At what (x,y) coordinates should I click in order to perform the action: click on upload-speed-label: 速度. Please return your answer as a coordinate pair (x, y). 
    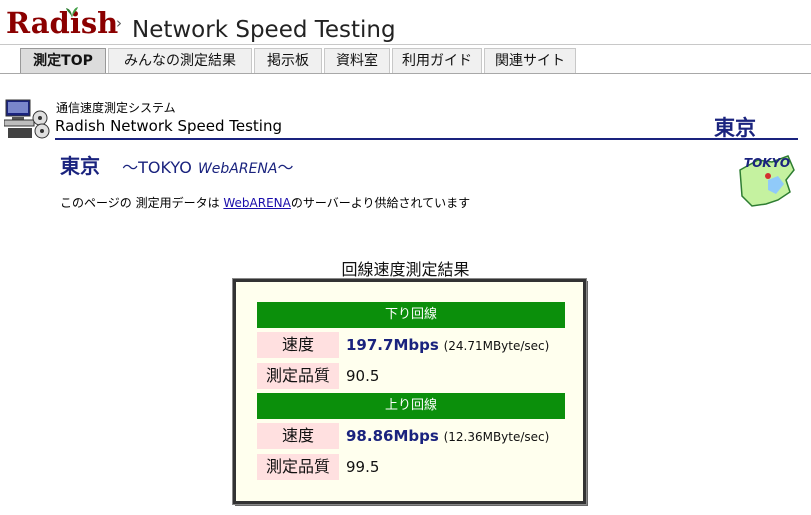
    Looking at the image, I should click on (298, 436).